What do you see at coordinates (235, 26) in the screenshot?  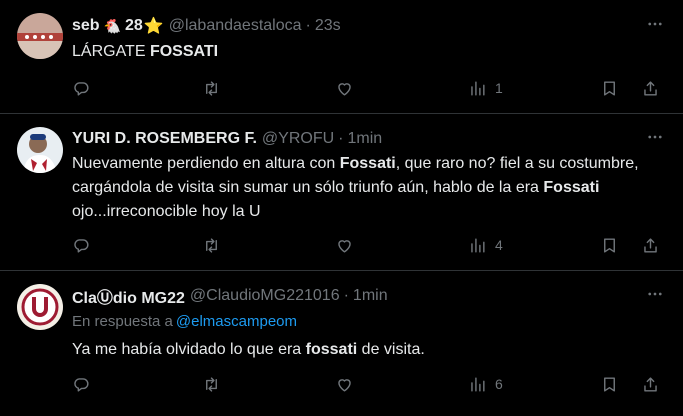 I see `handle: @labandaestaloca` at bounding box center [235, 26].